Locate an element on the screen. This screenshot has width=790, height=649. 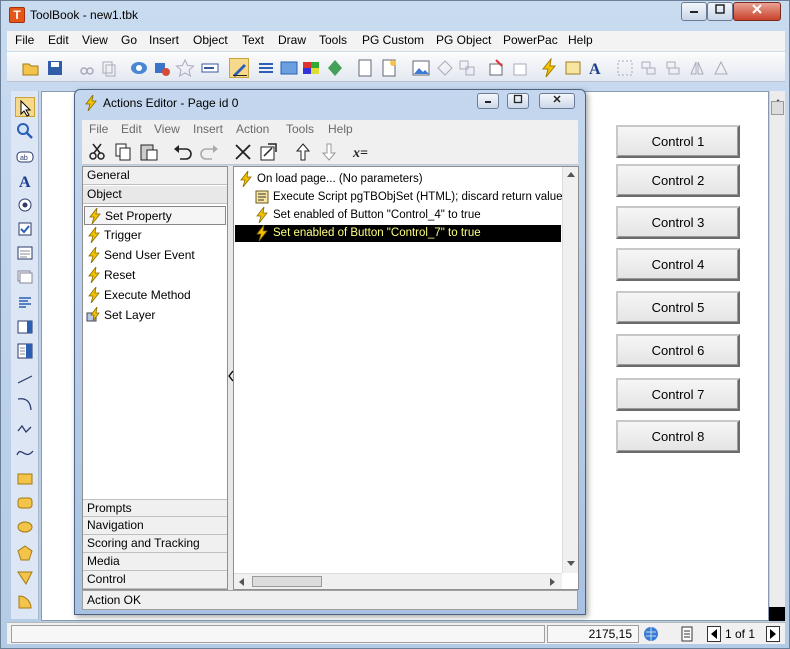
ae-menu-edit: Edit is located at coordinates (131, 129).